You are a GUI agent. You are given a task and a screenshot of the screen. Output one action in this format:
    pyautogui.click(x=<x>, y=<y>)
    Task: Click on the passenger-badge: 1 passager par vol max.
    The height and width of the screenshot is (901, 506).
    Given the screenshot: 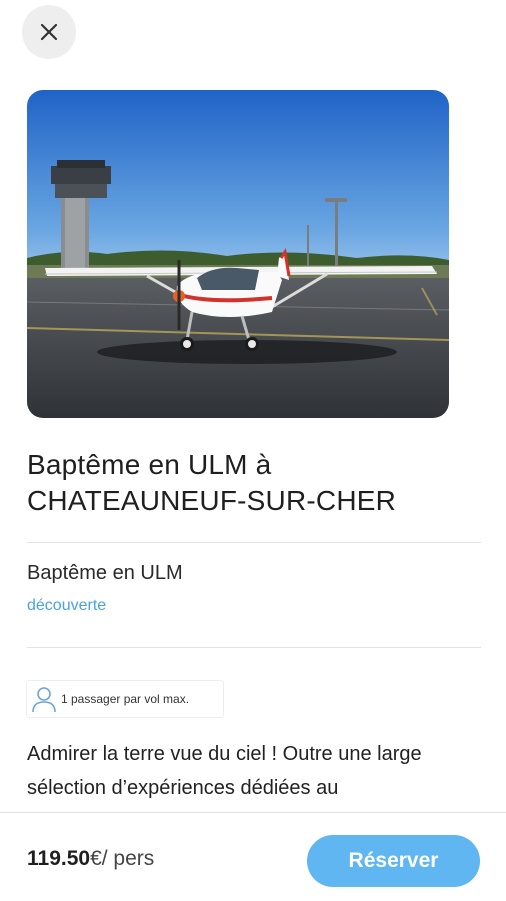 What is the action you would take?
    pyautogui.click(x=125, y=699)
    